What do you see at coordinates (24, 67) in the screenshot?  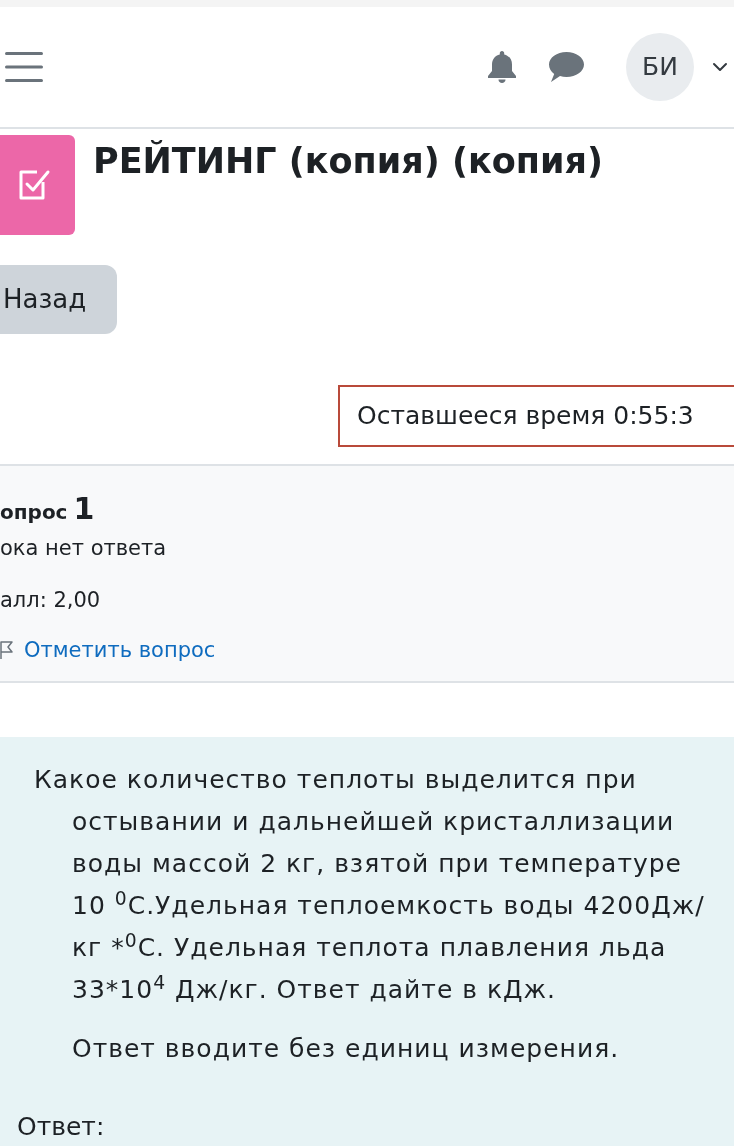 I see `menu-icon` at bounding box center [24, 67].